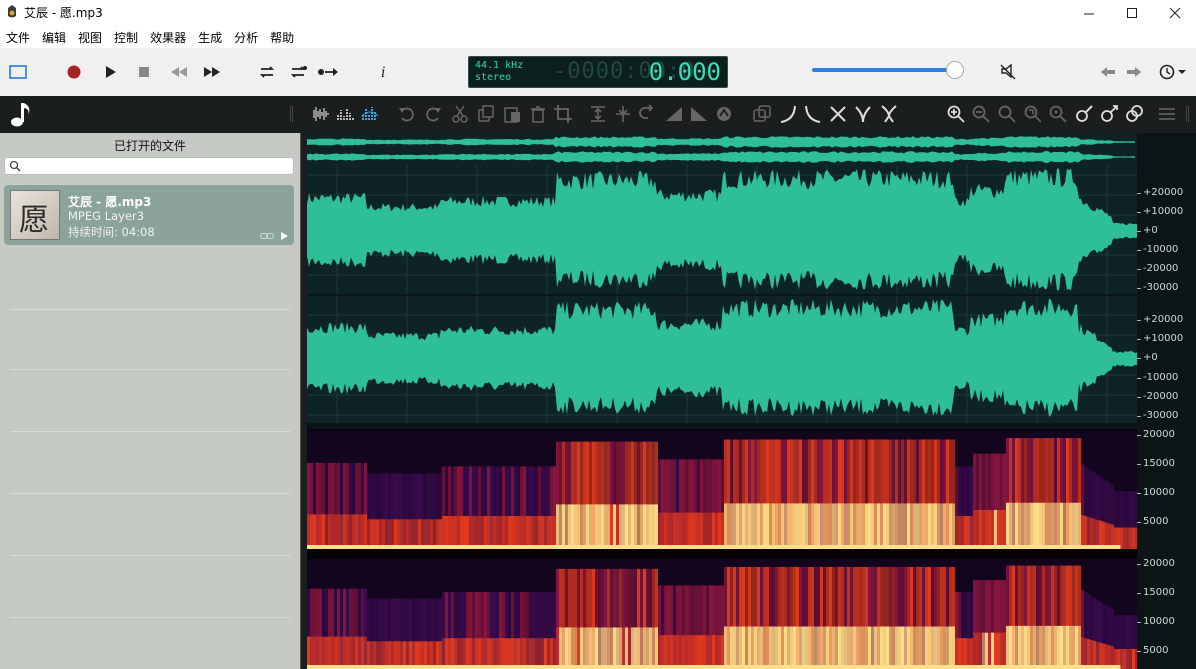 This screenshot has width=1196, height=669. Describe the element at coordinates (267, 236) in the screenshot. I see `link-icon` at that location.